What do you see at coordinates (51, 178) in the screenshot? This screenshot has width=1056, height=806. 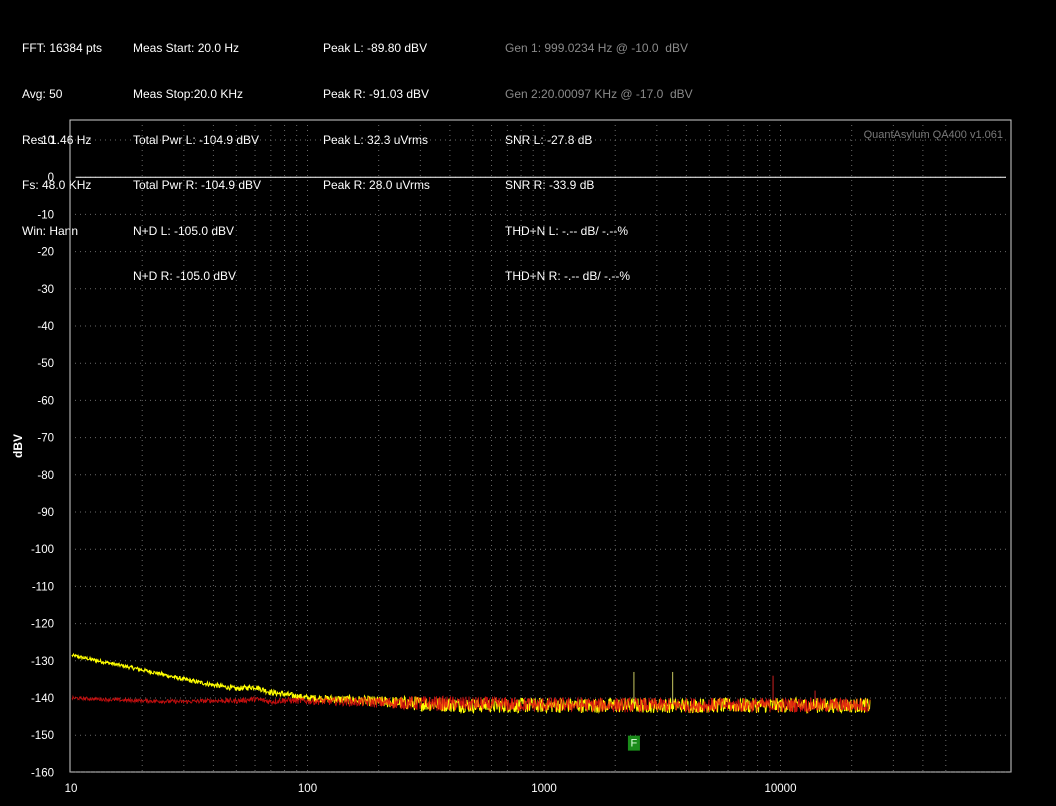 I see `y-tick-label: 0` at bounding box center [51, 178].